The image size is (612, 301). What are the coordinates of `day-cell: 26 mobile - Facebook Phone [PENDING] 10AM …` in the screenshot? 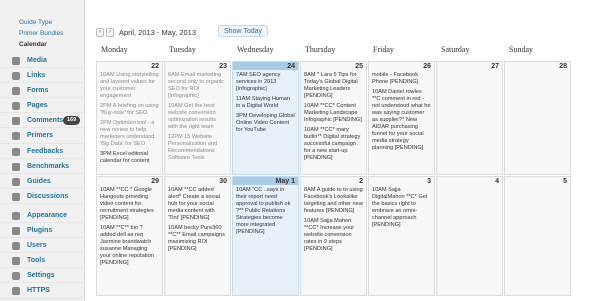 It's located at (401, 118).